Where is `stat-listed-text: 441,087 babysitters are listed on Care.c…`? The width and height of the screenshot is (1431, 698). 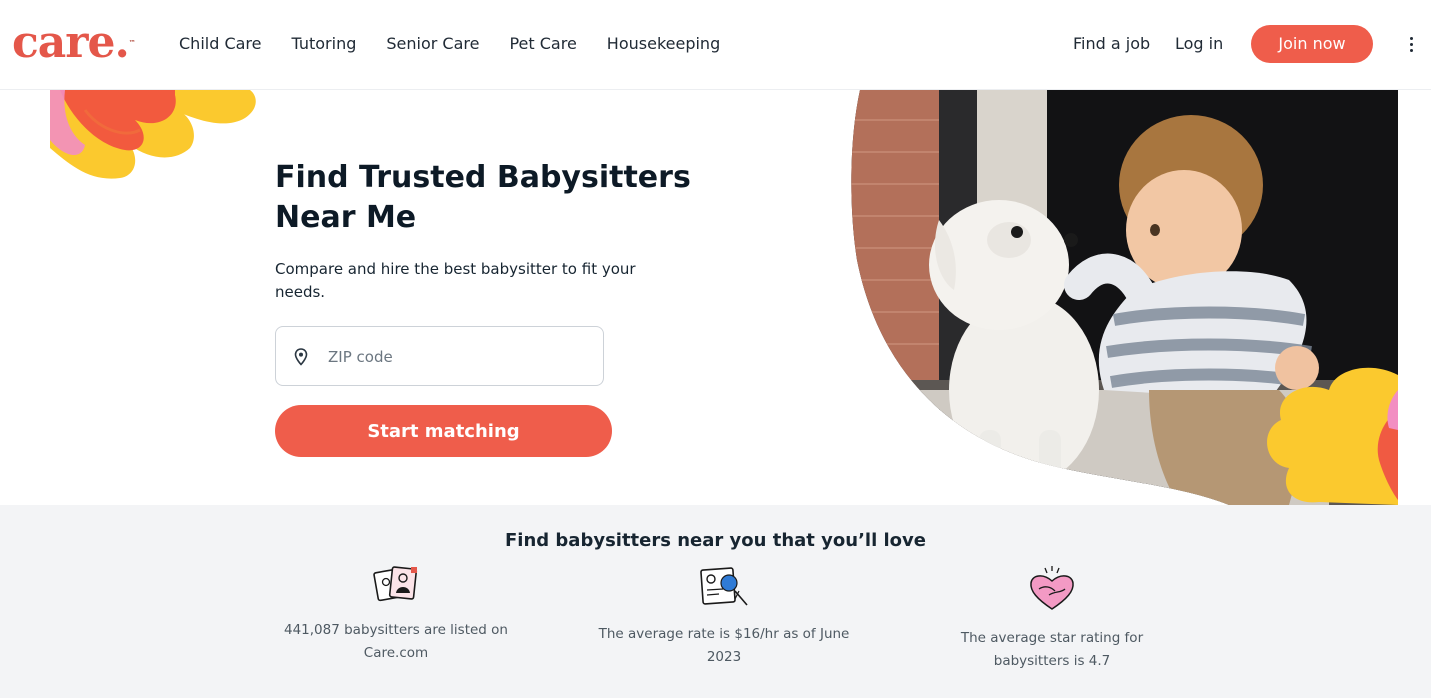
stat-listed-text: 441,087 babysitters are listed on Care.c… is located at coordinates (395, 641).